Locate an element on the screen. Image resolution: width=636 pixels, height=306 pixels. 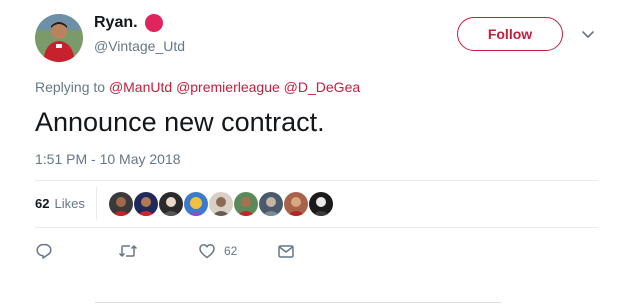
reply-context-prefix: Replying to is located at coordinates (70, 87).